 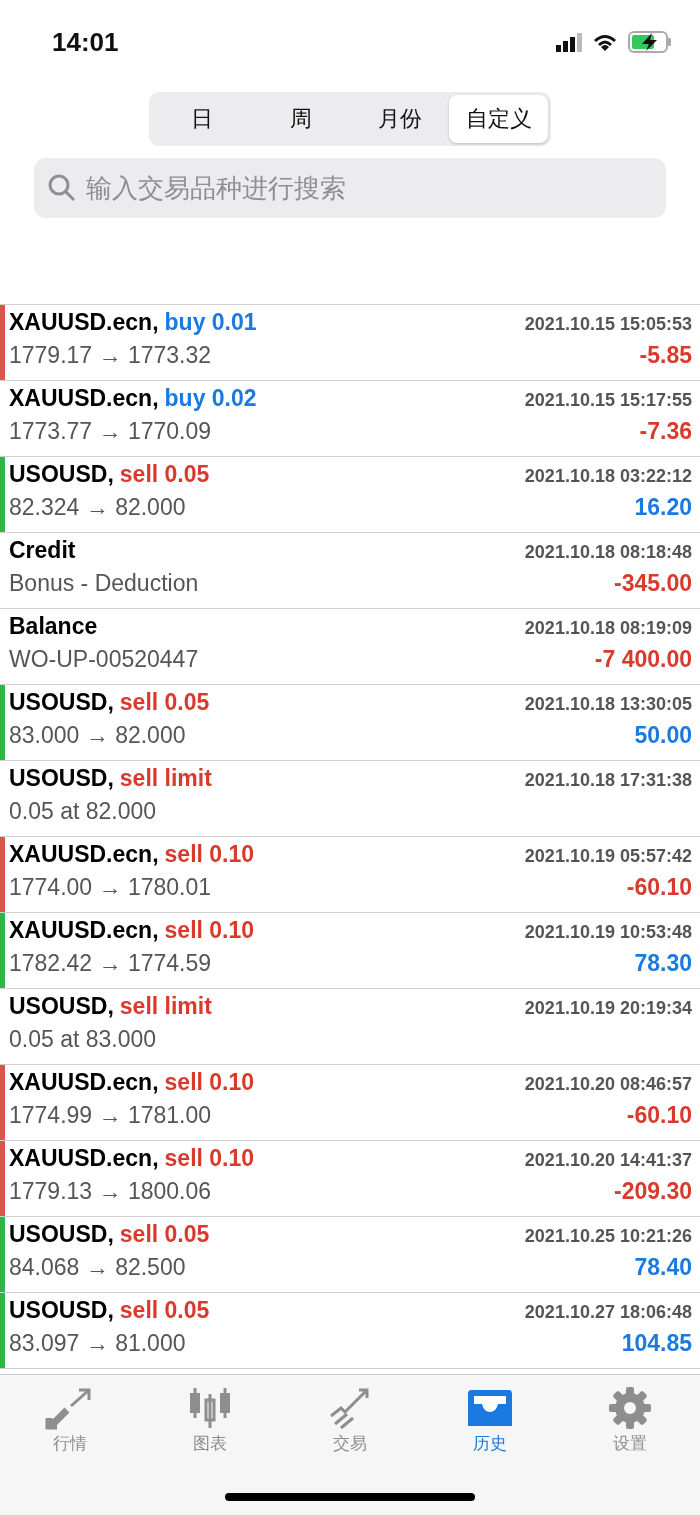 I want to click on timestamp: 2021.10.18 17:31:38, so click(x=608, y=780).